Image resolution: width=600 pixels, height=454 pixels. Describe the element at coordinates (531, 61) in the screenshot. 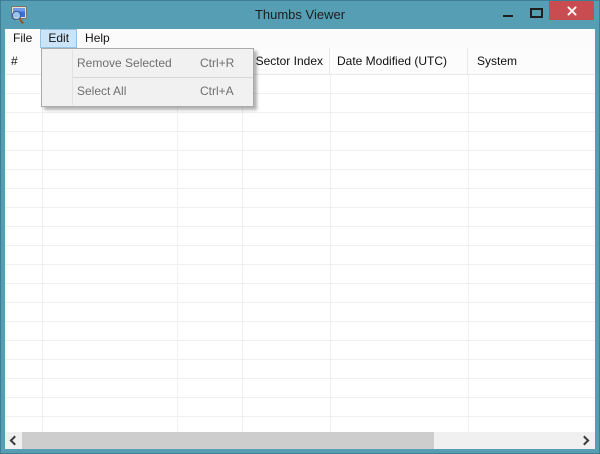

I see `column-header-system: System` at that location.